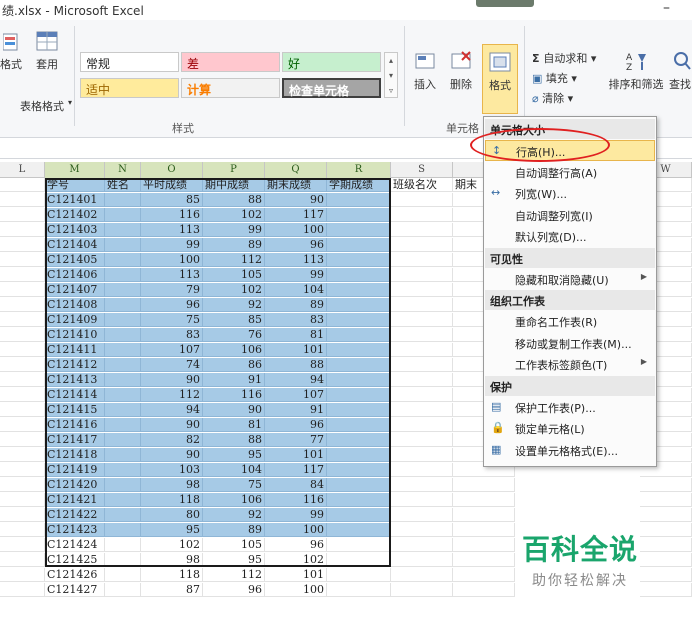  I want to click on sort-filter-button: AZ 排序和筛选, so click(636, 71).